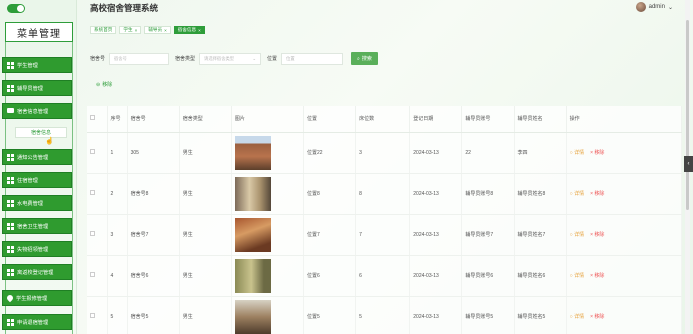 The image size is (693, 334). What do you see at coordinates (37, 298) in the screenshot?
I see `sidebar-item: 学生报修管理` at bounding box center [37, 298].